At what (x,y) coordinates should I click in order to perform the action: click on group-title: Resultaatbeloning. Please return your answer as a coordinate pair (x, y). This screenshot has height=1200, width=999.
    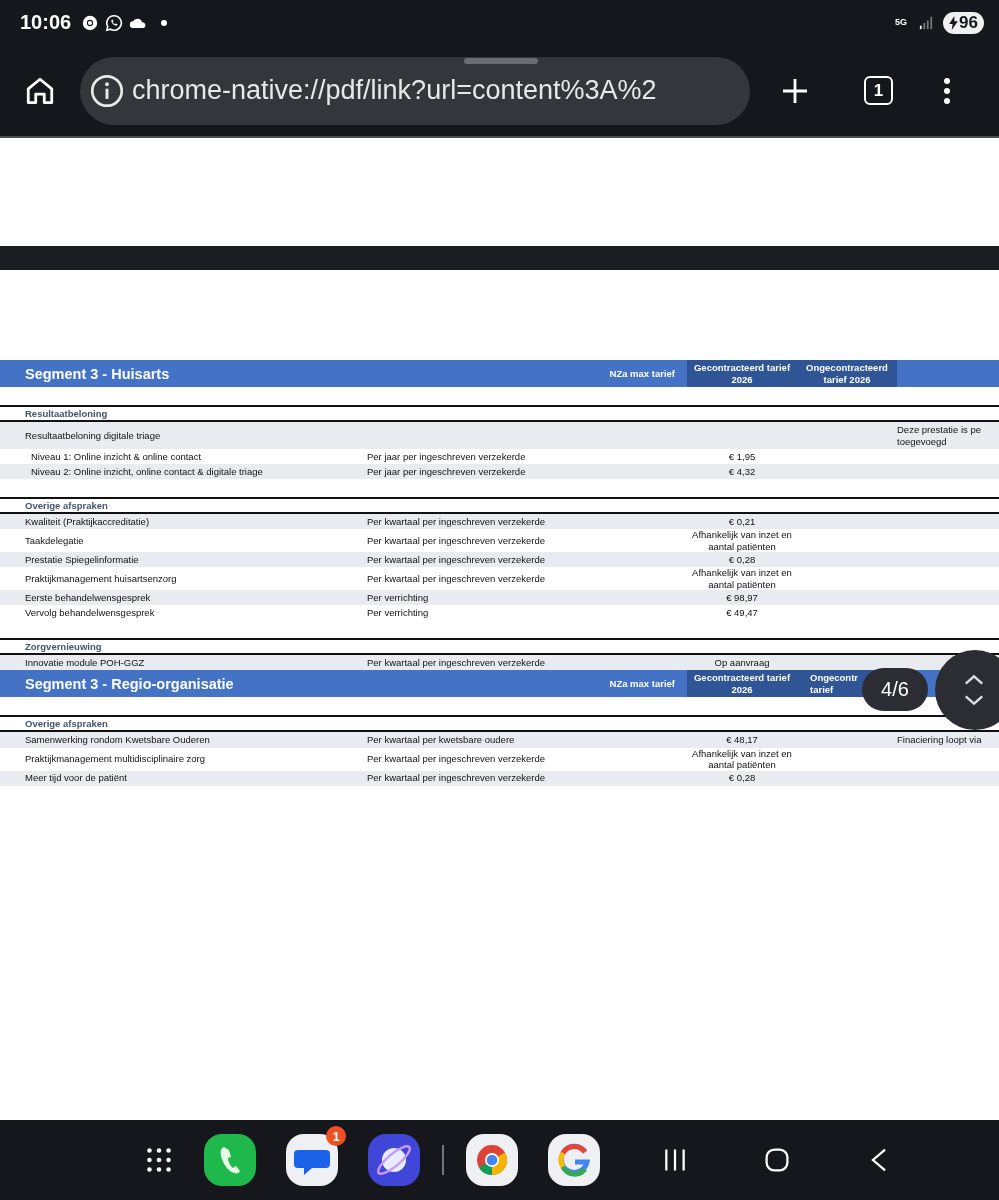
    Looking at the image, I should click on (66, 413).